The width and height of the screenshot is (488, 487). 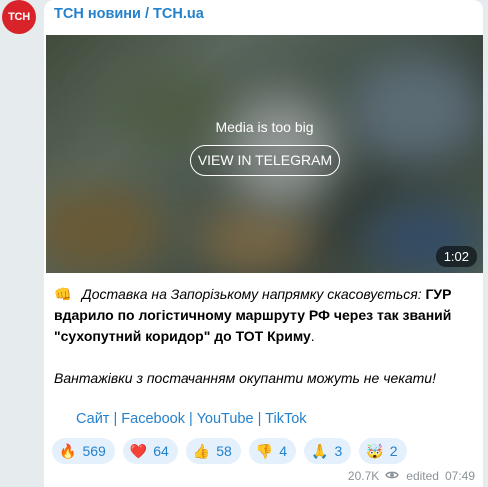 I want to click on link-tiktok: TikTok, so click(x=285, y=419).